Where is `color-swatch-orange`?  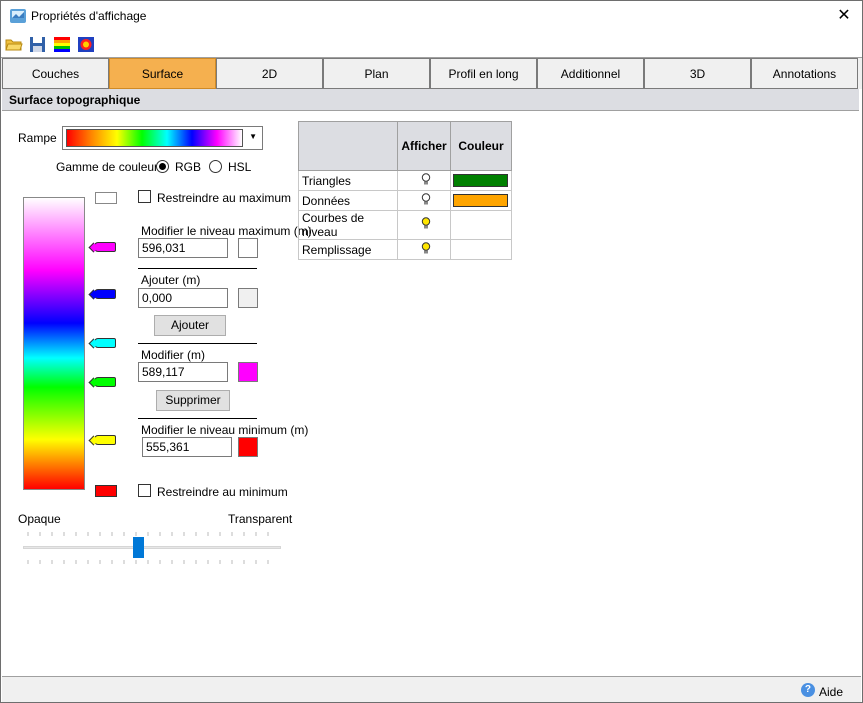 color-swatch-orange is located at coordinates (480, 200).